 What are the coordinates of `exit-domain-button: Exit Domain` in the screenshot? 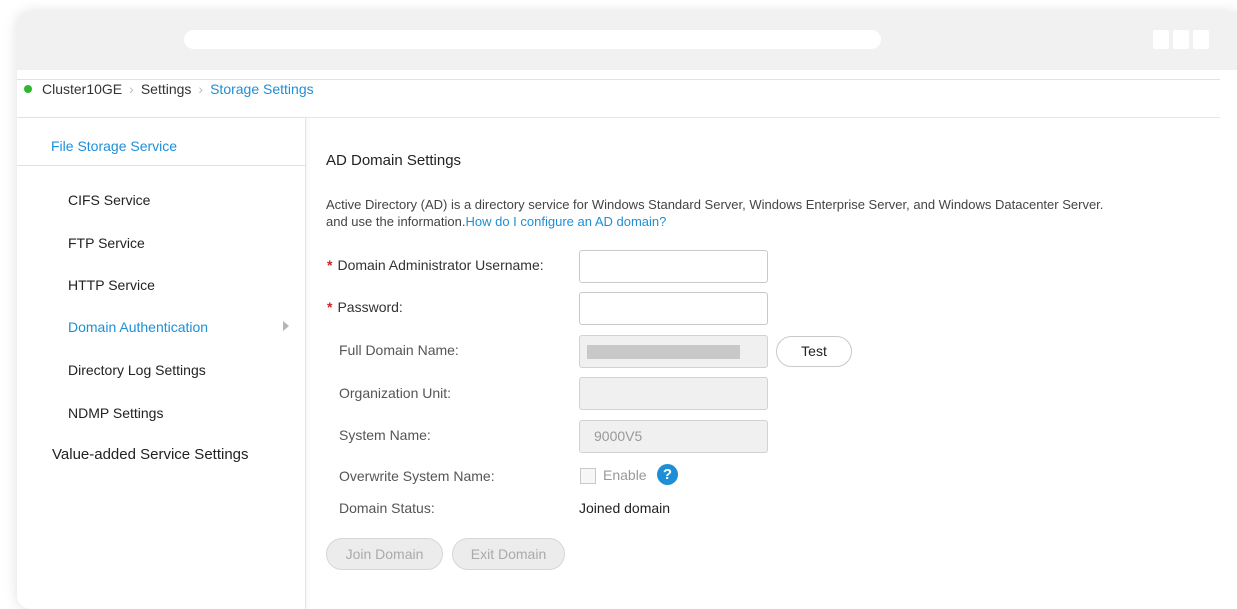 It's located at (508, 554).